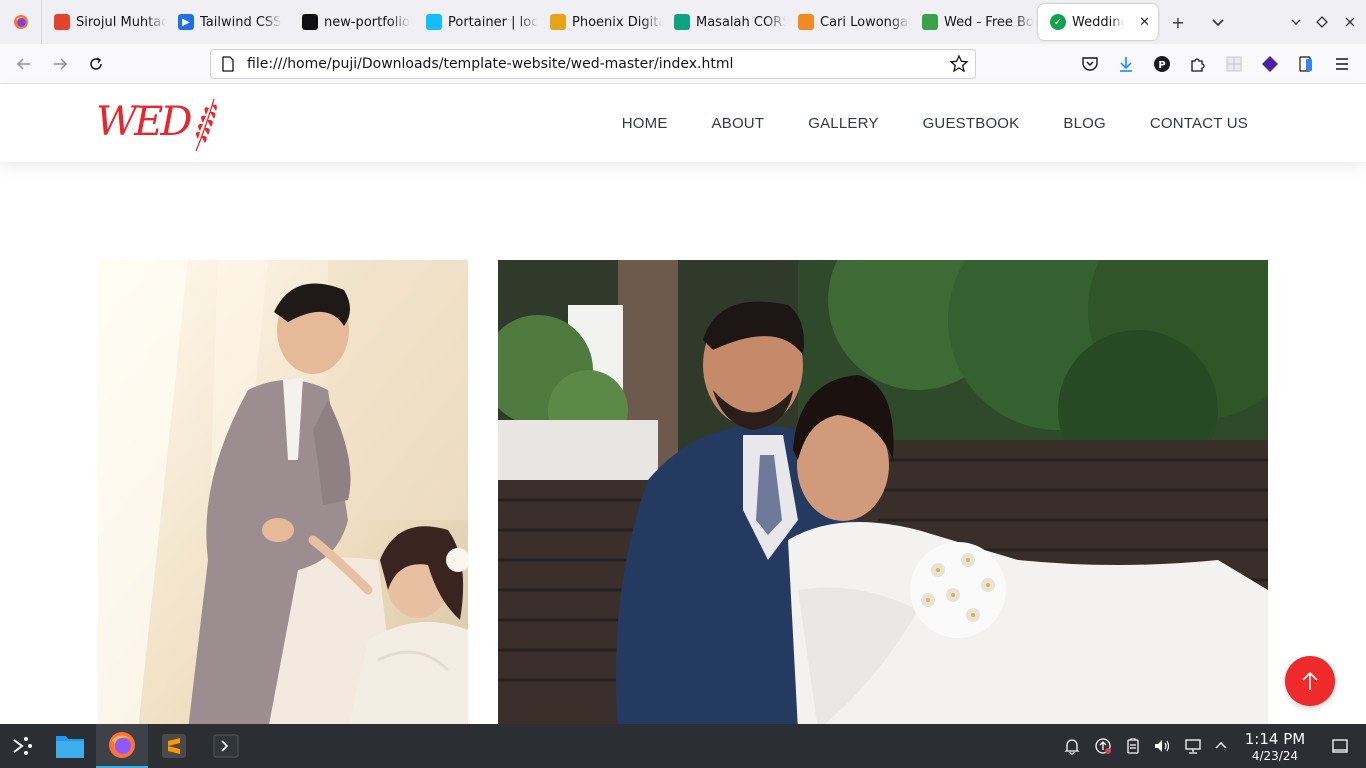 This screenshot has height=768, width=1366. I want to click on extension-diamond-button, so click(1270, 64).